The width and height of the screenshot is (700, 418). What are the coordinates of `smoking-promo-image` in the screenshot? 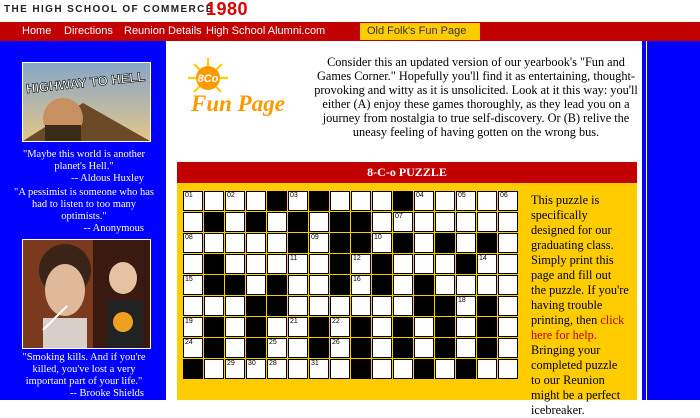 It's located at (86, 294).